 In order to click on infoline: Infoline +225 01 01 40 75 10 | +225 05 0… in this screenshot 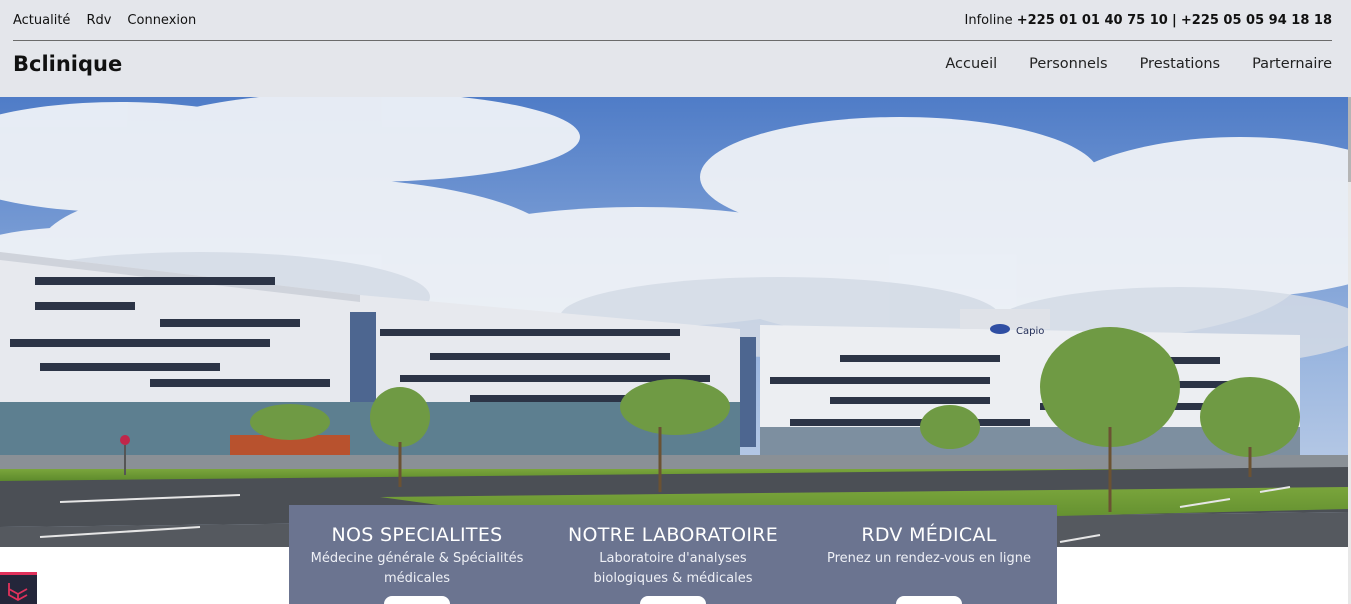, I will do `click(1149, 20)`.